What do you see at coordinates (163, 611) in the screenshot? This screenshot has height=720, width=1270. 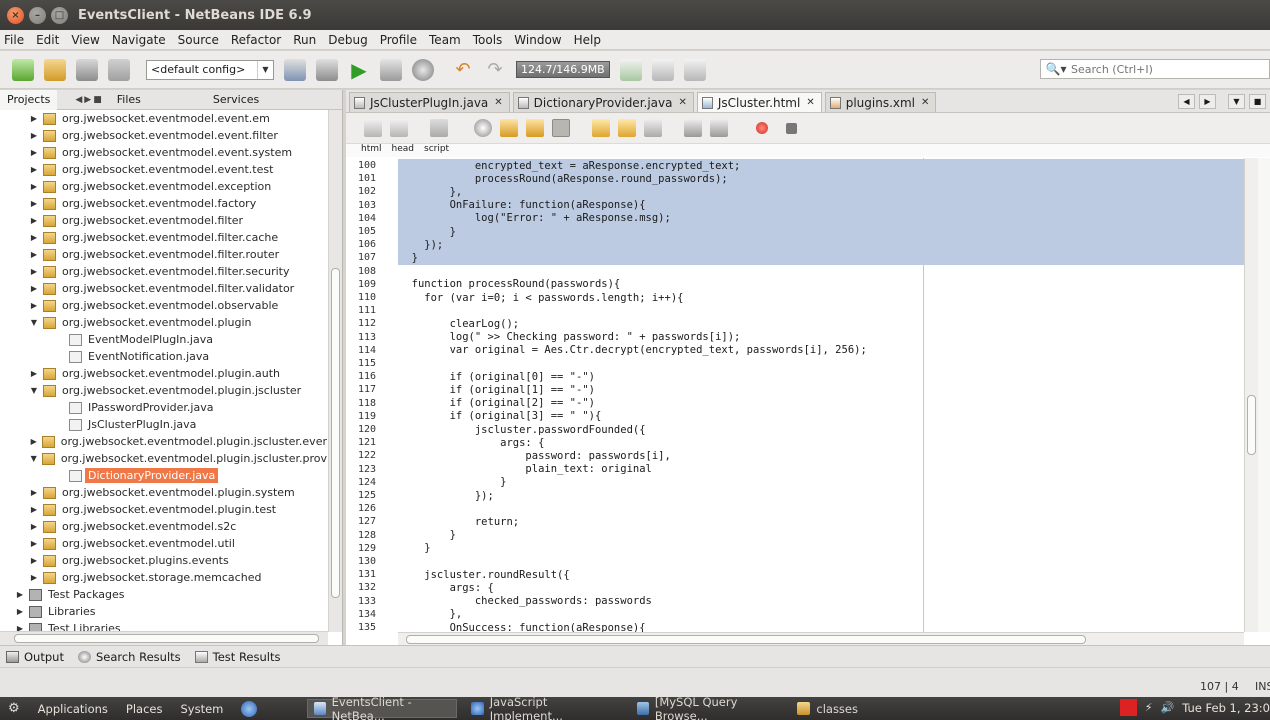 I see `tree-package-item: ▶ Libraries` at bounding box center [163, 611].